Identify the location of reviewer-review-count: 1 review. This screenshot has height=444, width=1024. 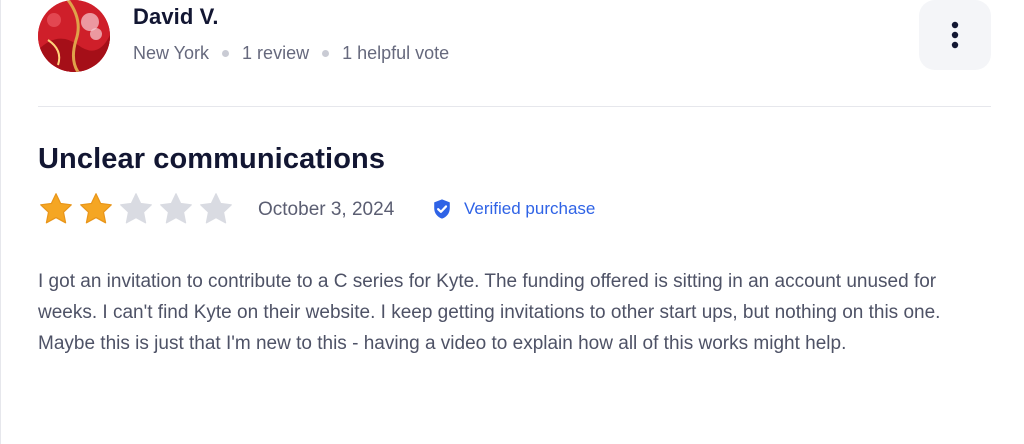
(276, 53).